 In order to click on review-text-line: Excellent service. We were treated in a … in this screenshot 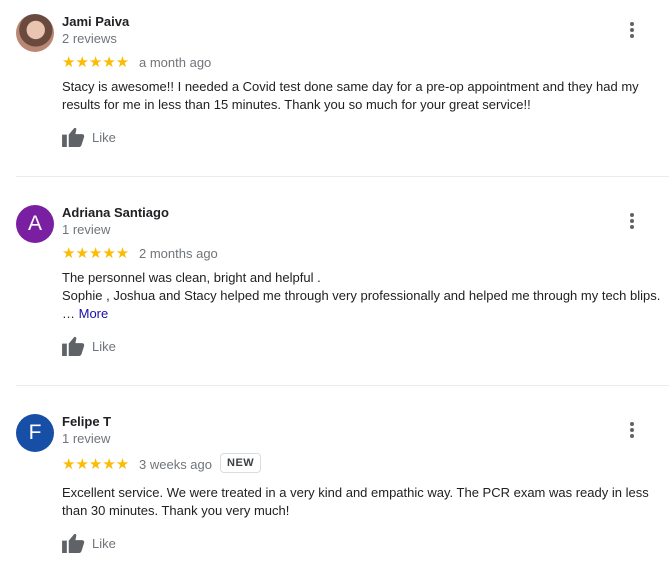, I will do `click(355, 492)`.